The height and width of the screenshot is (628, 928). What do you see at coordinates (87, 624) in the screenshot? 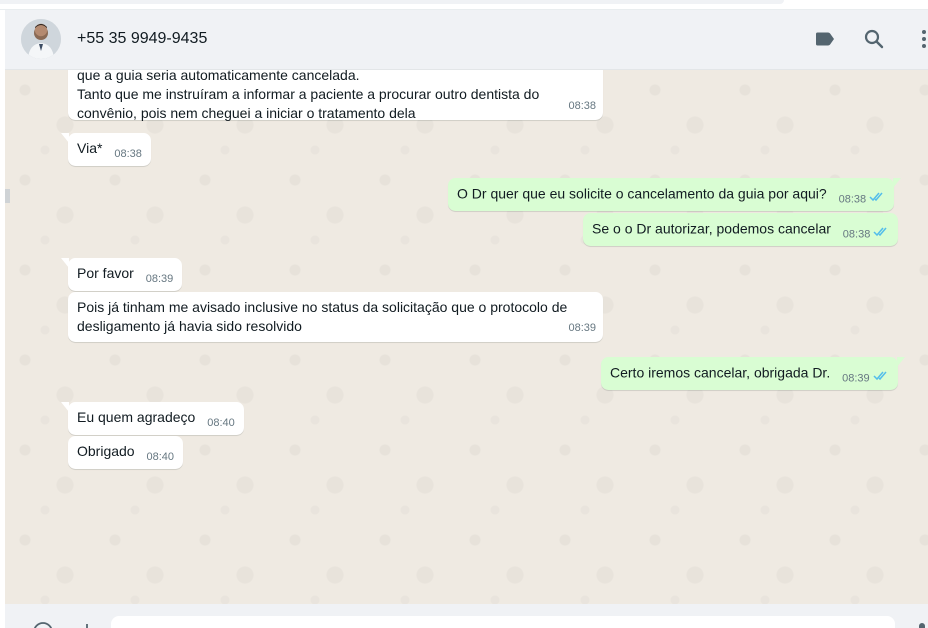
I see `attach-icon` at bounding box center [87, 624].